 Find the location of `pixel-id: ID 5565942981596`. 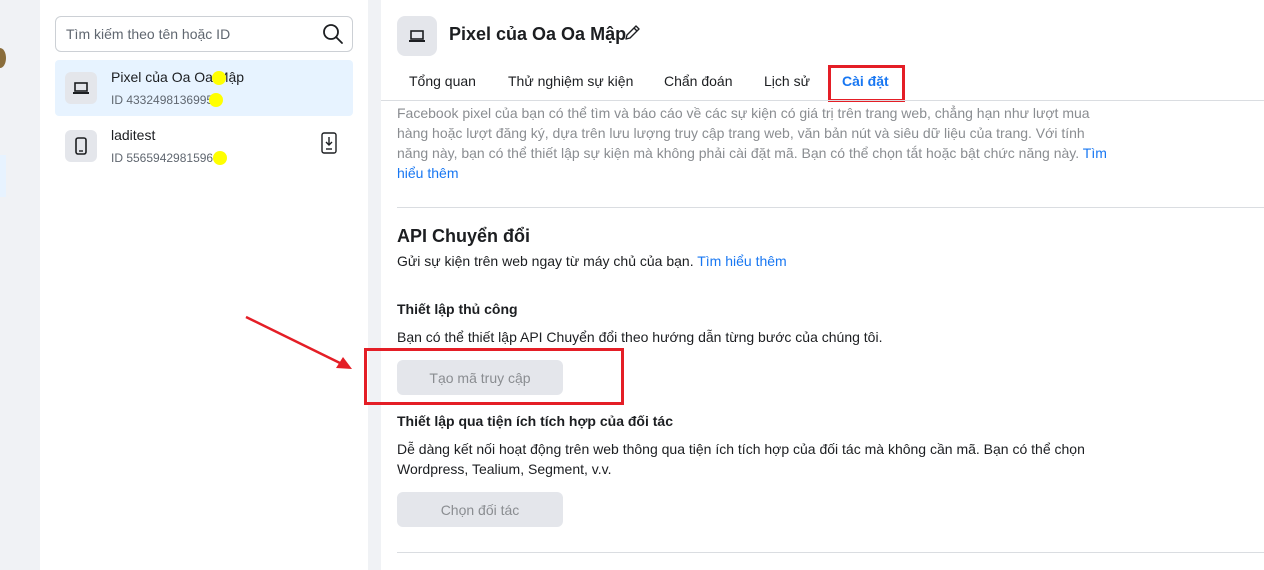

pixel-id: ID 5565942981596 is located at coordinates (162, 158).